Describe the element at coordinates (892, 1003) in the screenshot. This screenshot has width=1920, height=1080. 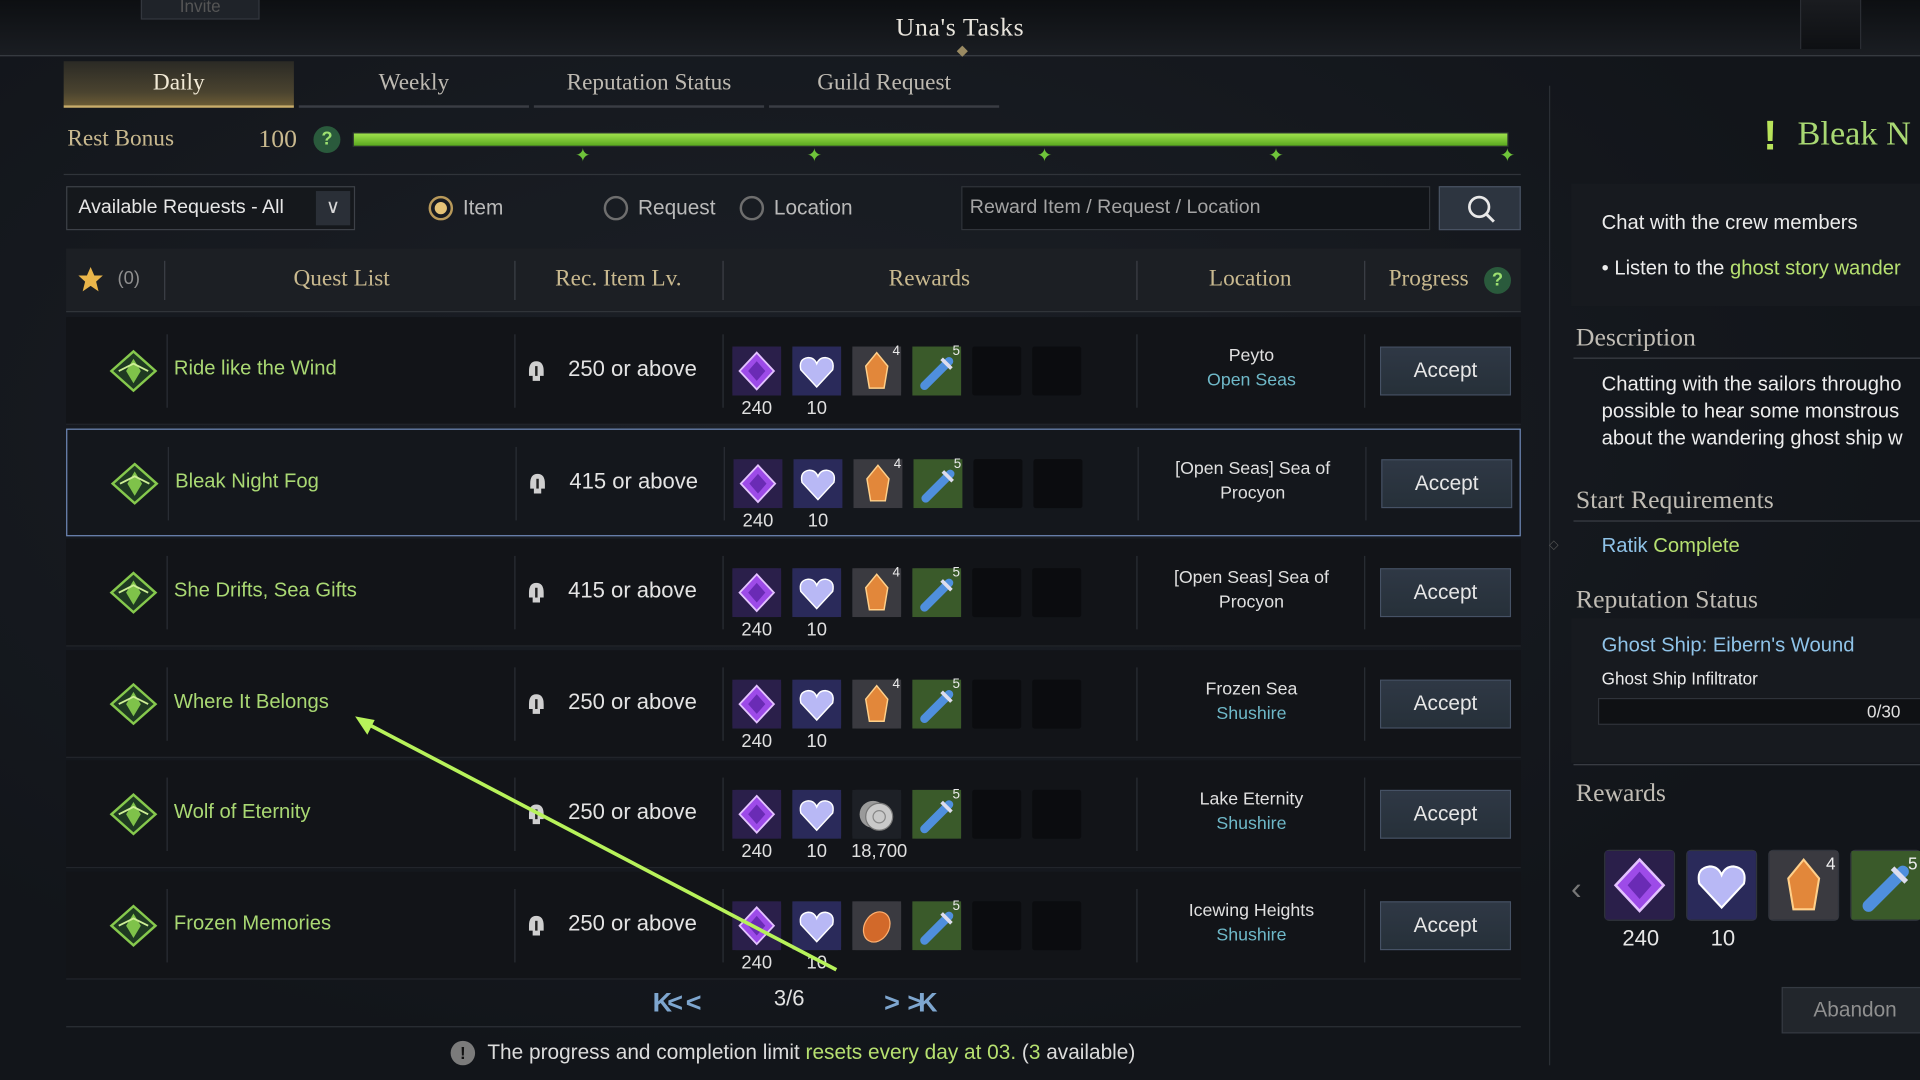
I see `next-page-button: >` at that location.